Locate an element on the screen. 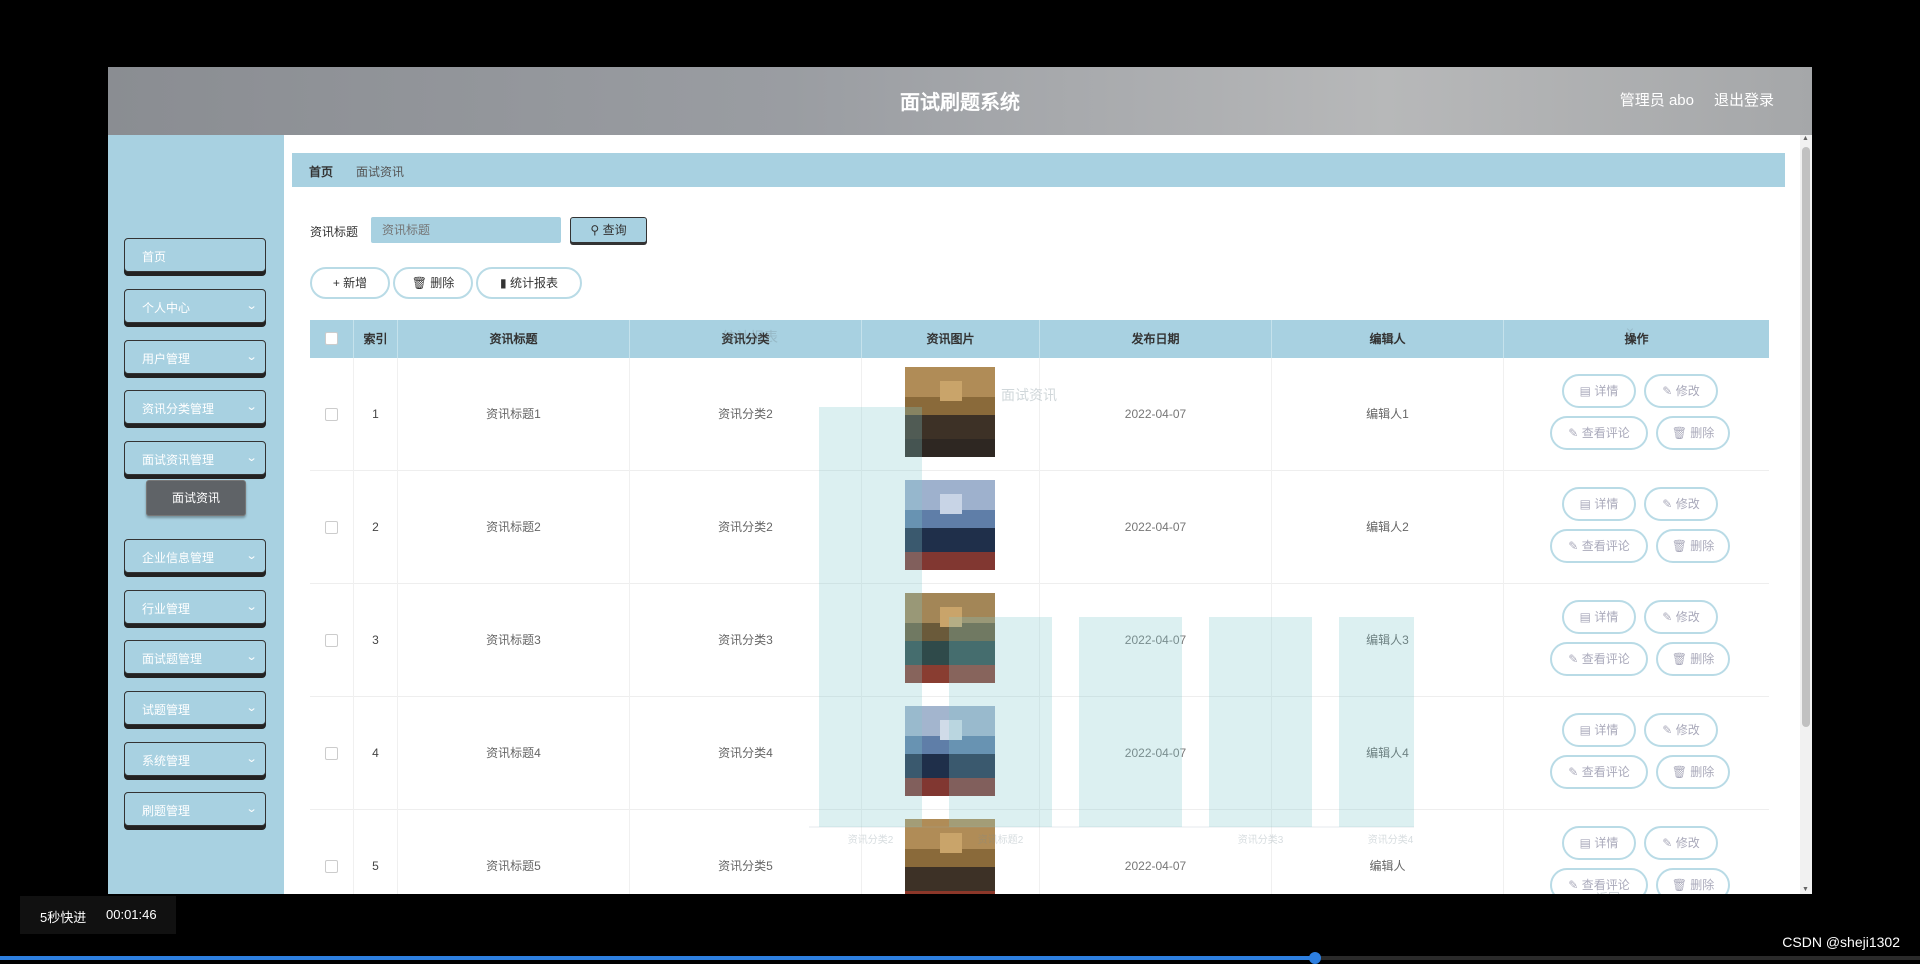 Image resolution: width=1920 pixels, height=964 pixels. sidebar-item-label: 面试题管理 is located at coordinates (172, 659).